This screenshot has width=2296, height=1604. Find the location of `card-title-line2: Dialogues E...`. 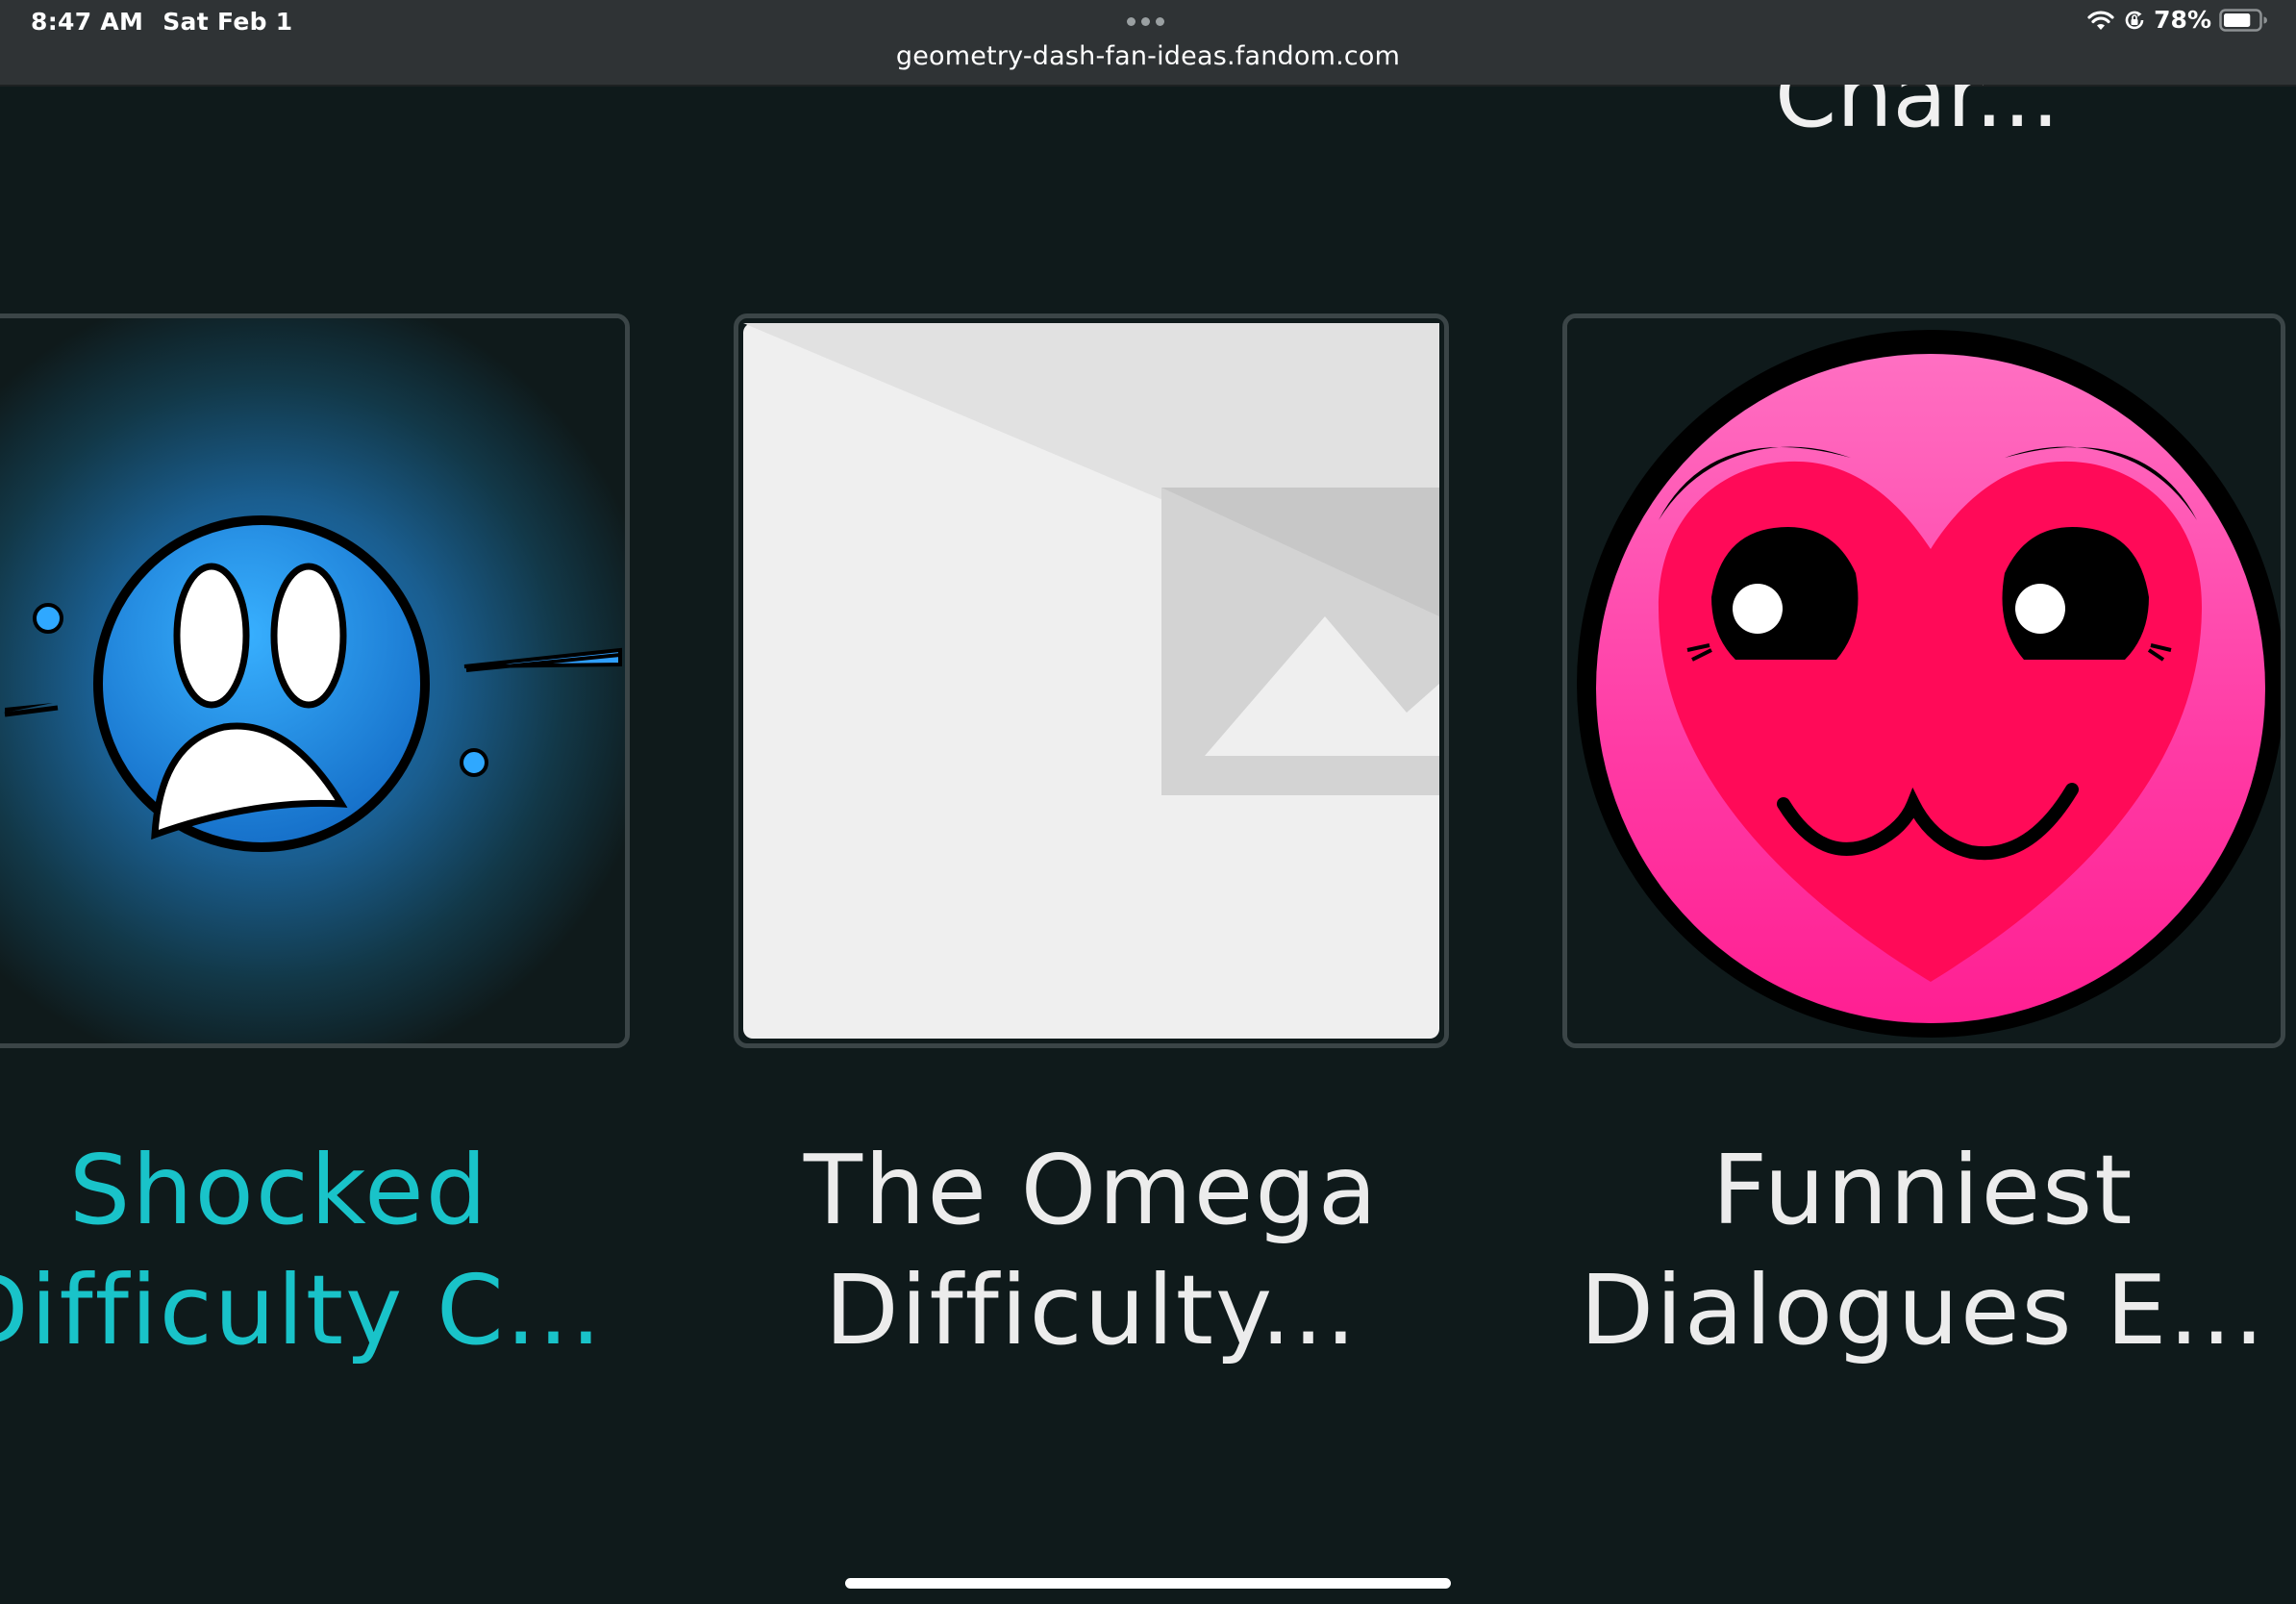

card-title-line2: Dialogues E... is located at coordinates (1923, 1310).